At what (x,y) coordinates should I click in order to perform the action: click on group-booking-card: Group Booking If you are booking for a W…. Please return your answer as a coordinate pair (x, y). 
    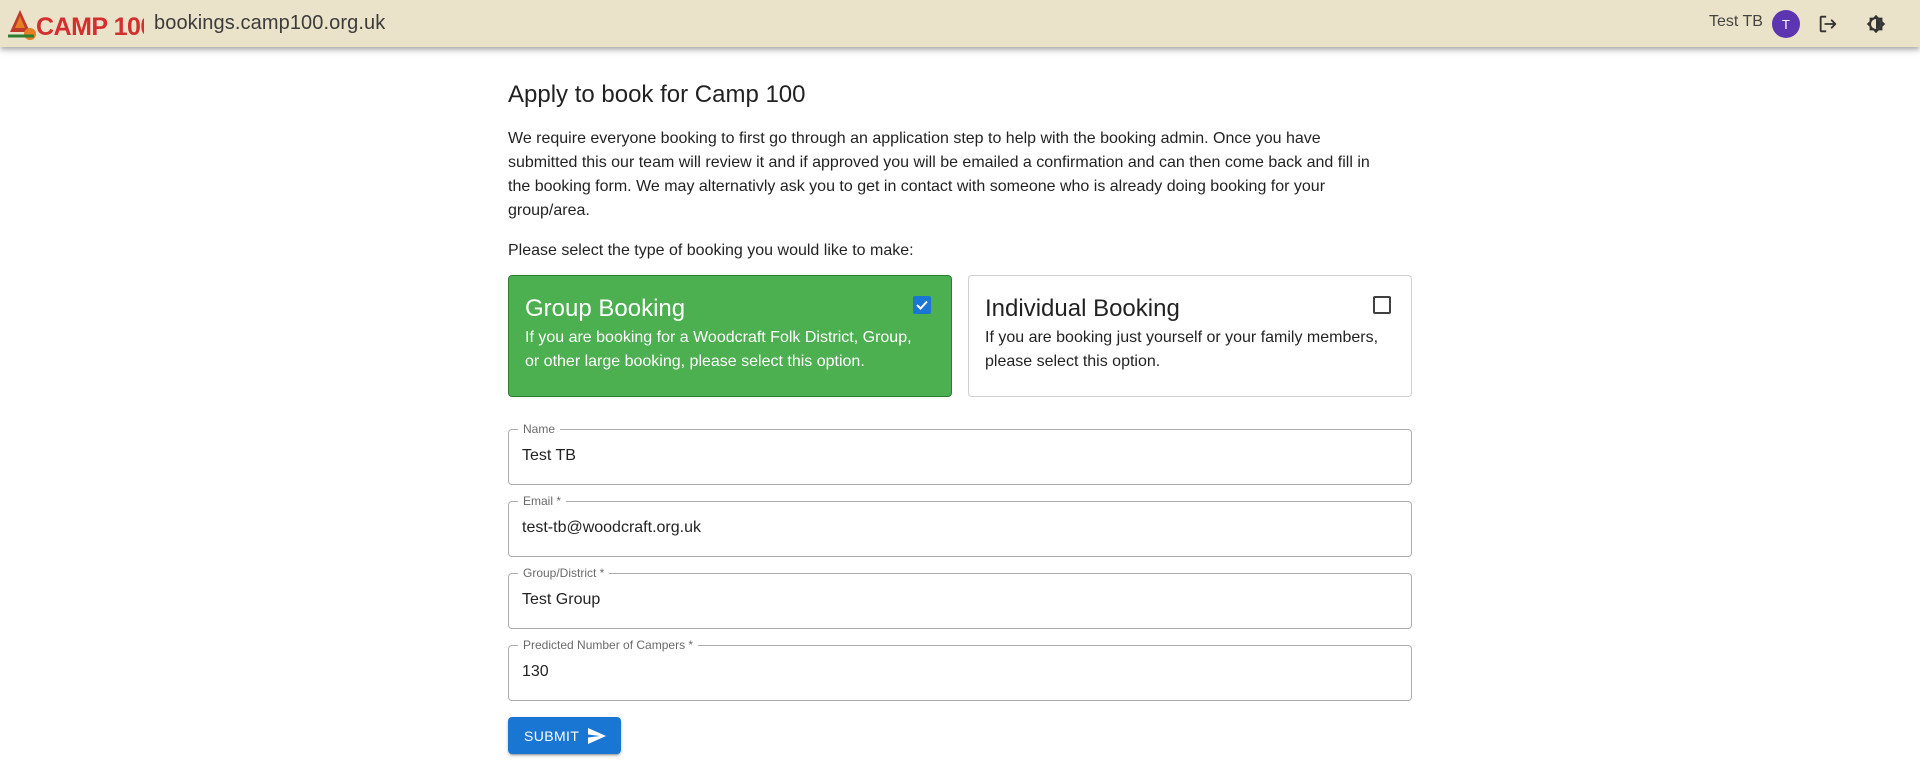
    Looking at the image, I should click on (730, 336).